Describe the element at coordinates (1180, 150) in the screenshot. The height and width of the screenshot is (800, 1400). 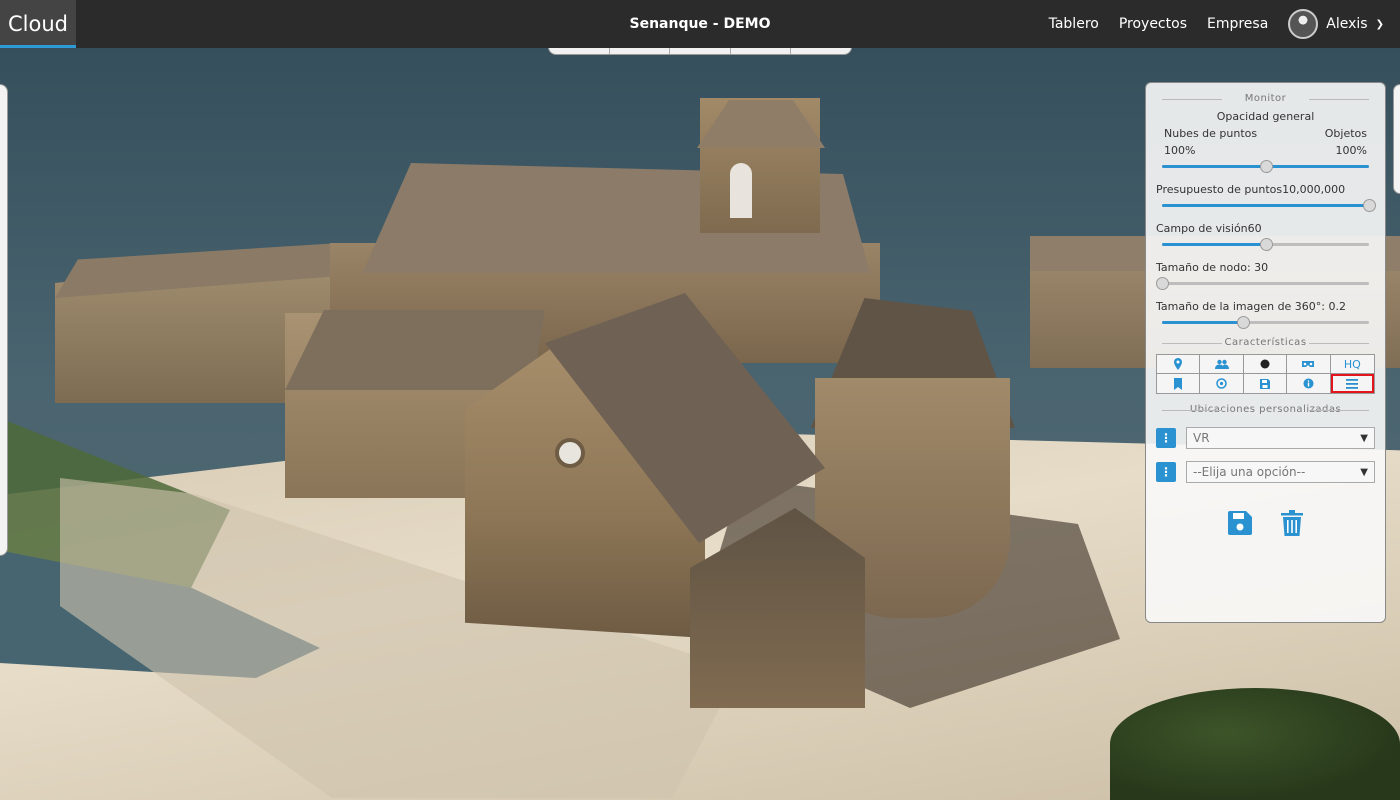
I see `opacity-left-value: 100%` at that location.